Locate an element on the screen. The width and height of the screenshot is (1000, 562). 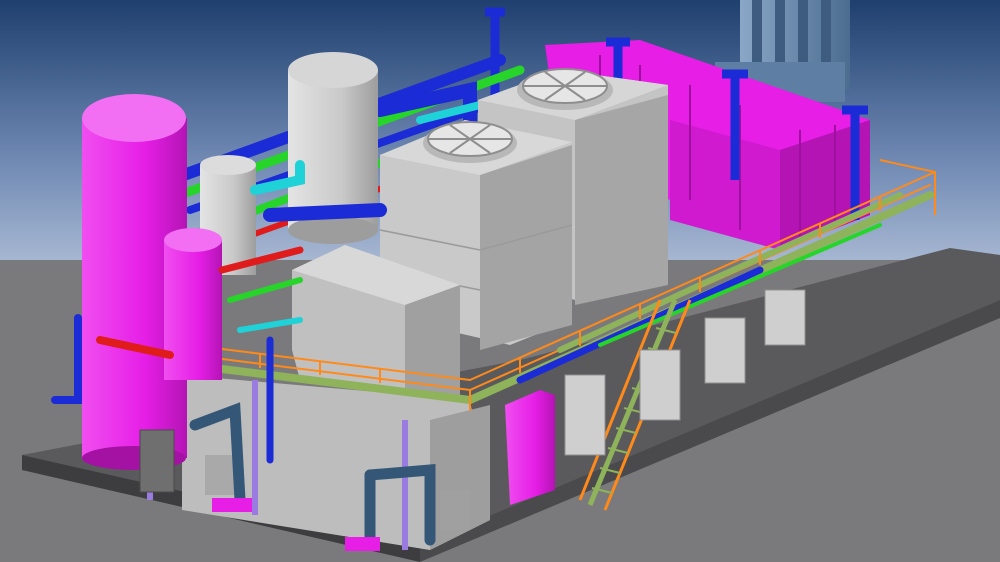
electrical-panel is located at coordinates (530, 447).